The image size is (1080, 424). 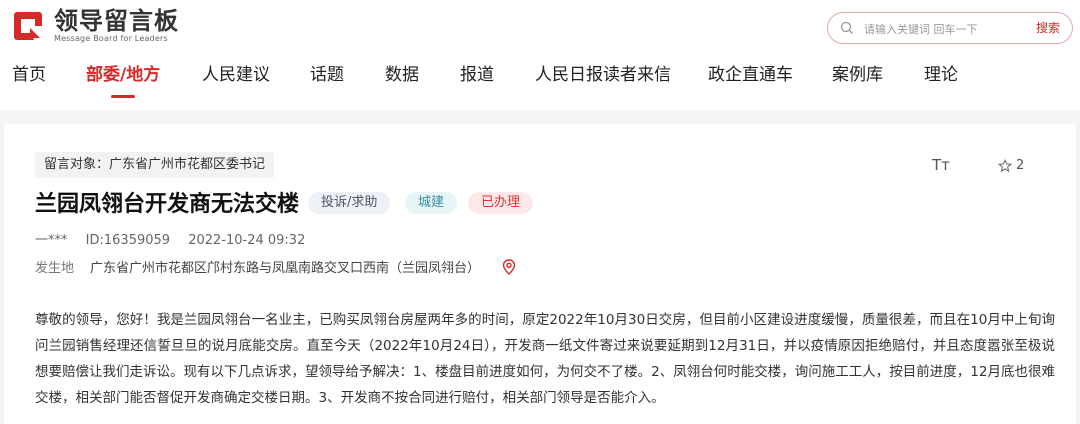 I want to click on star-icon, so click(x=1005, y=165).